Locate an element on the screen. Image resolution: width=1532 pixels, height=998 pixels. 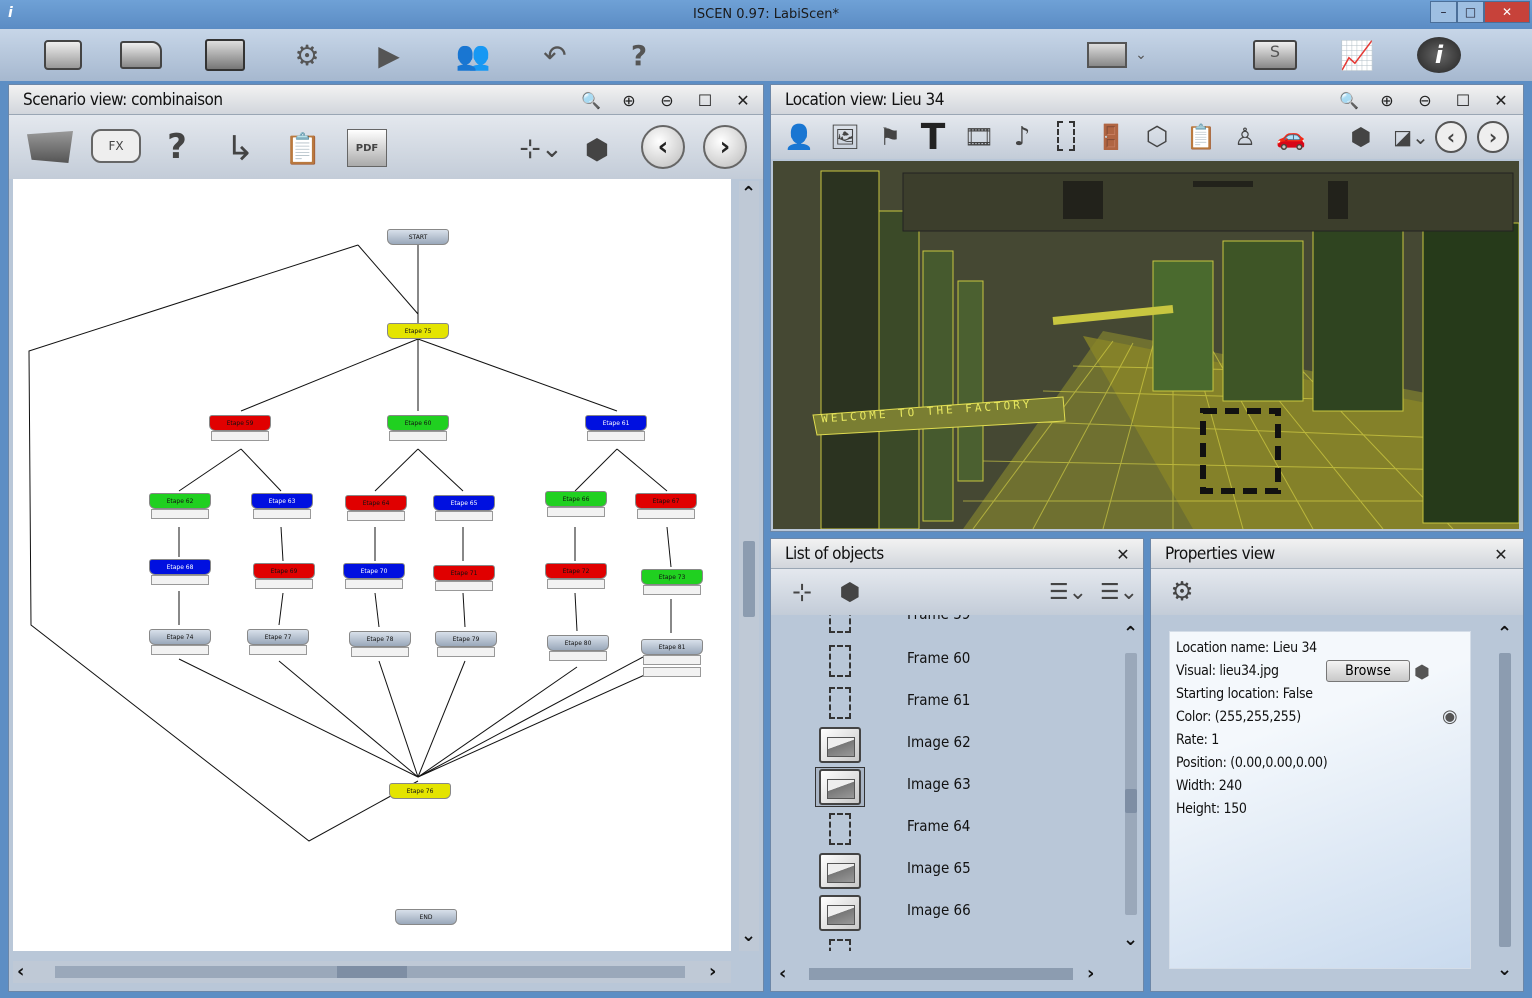
document-icon: 📋 is located at coordinates (303, 149).